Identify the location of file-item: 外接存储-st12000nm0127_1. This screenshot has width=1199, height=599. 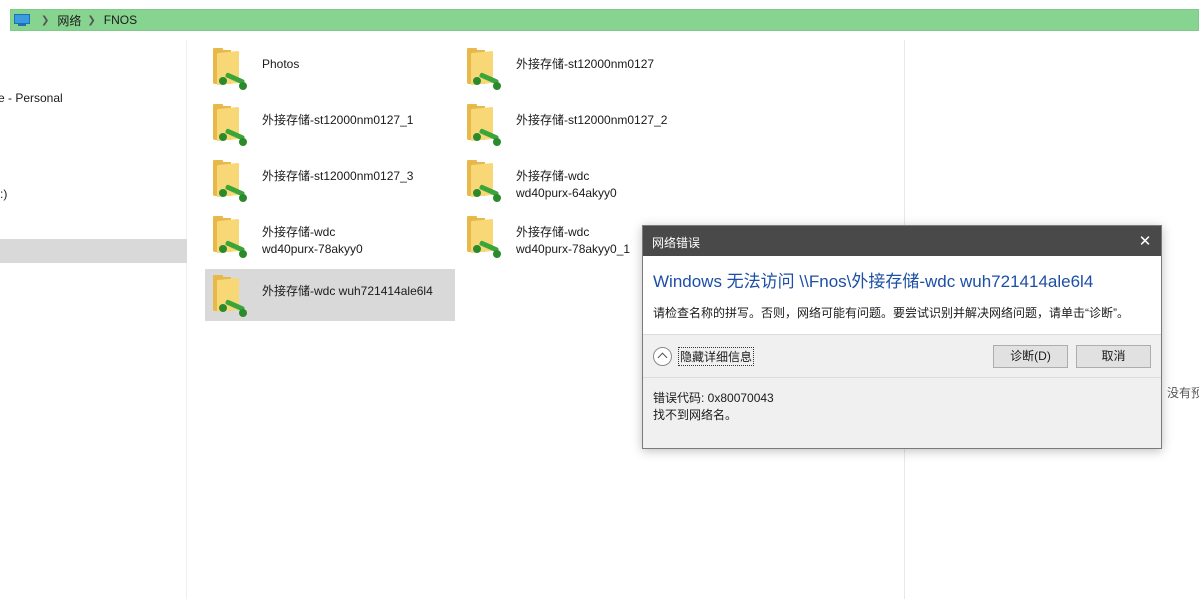
(330, 124).